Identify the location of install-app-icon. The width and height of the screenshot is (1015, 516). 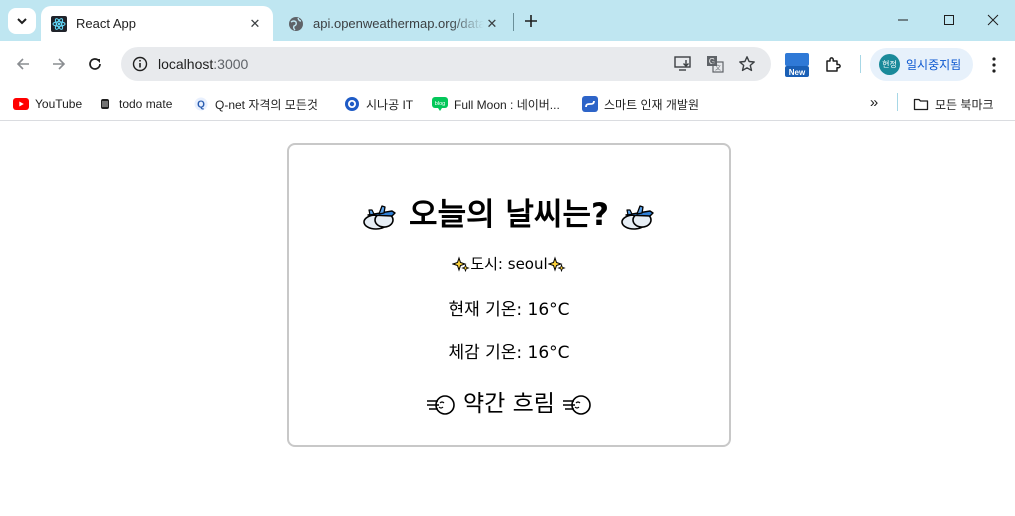
(683, 64).